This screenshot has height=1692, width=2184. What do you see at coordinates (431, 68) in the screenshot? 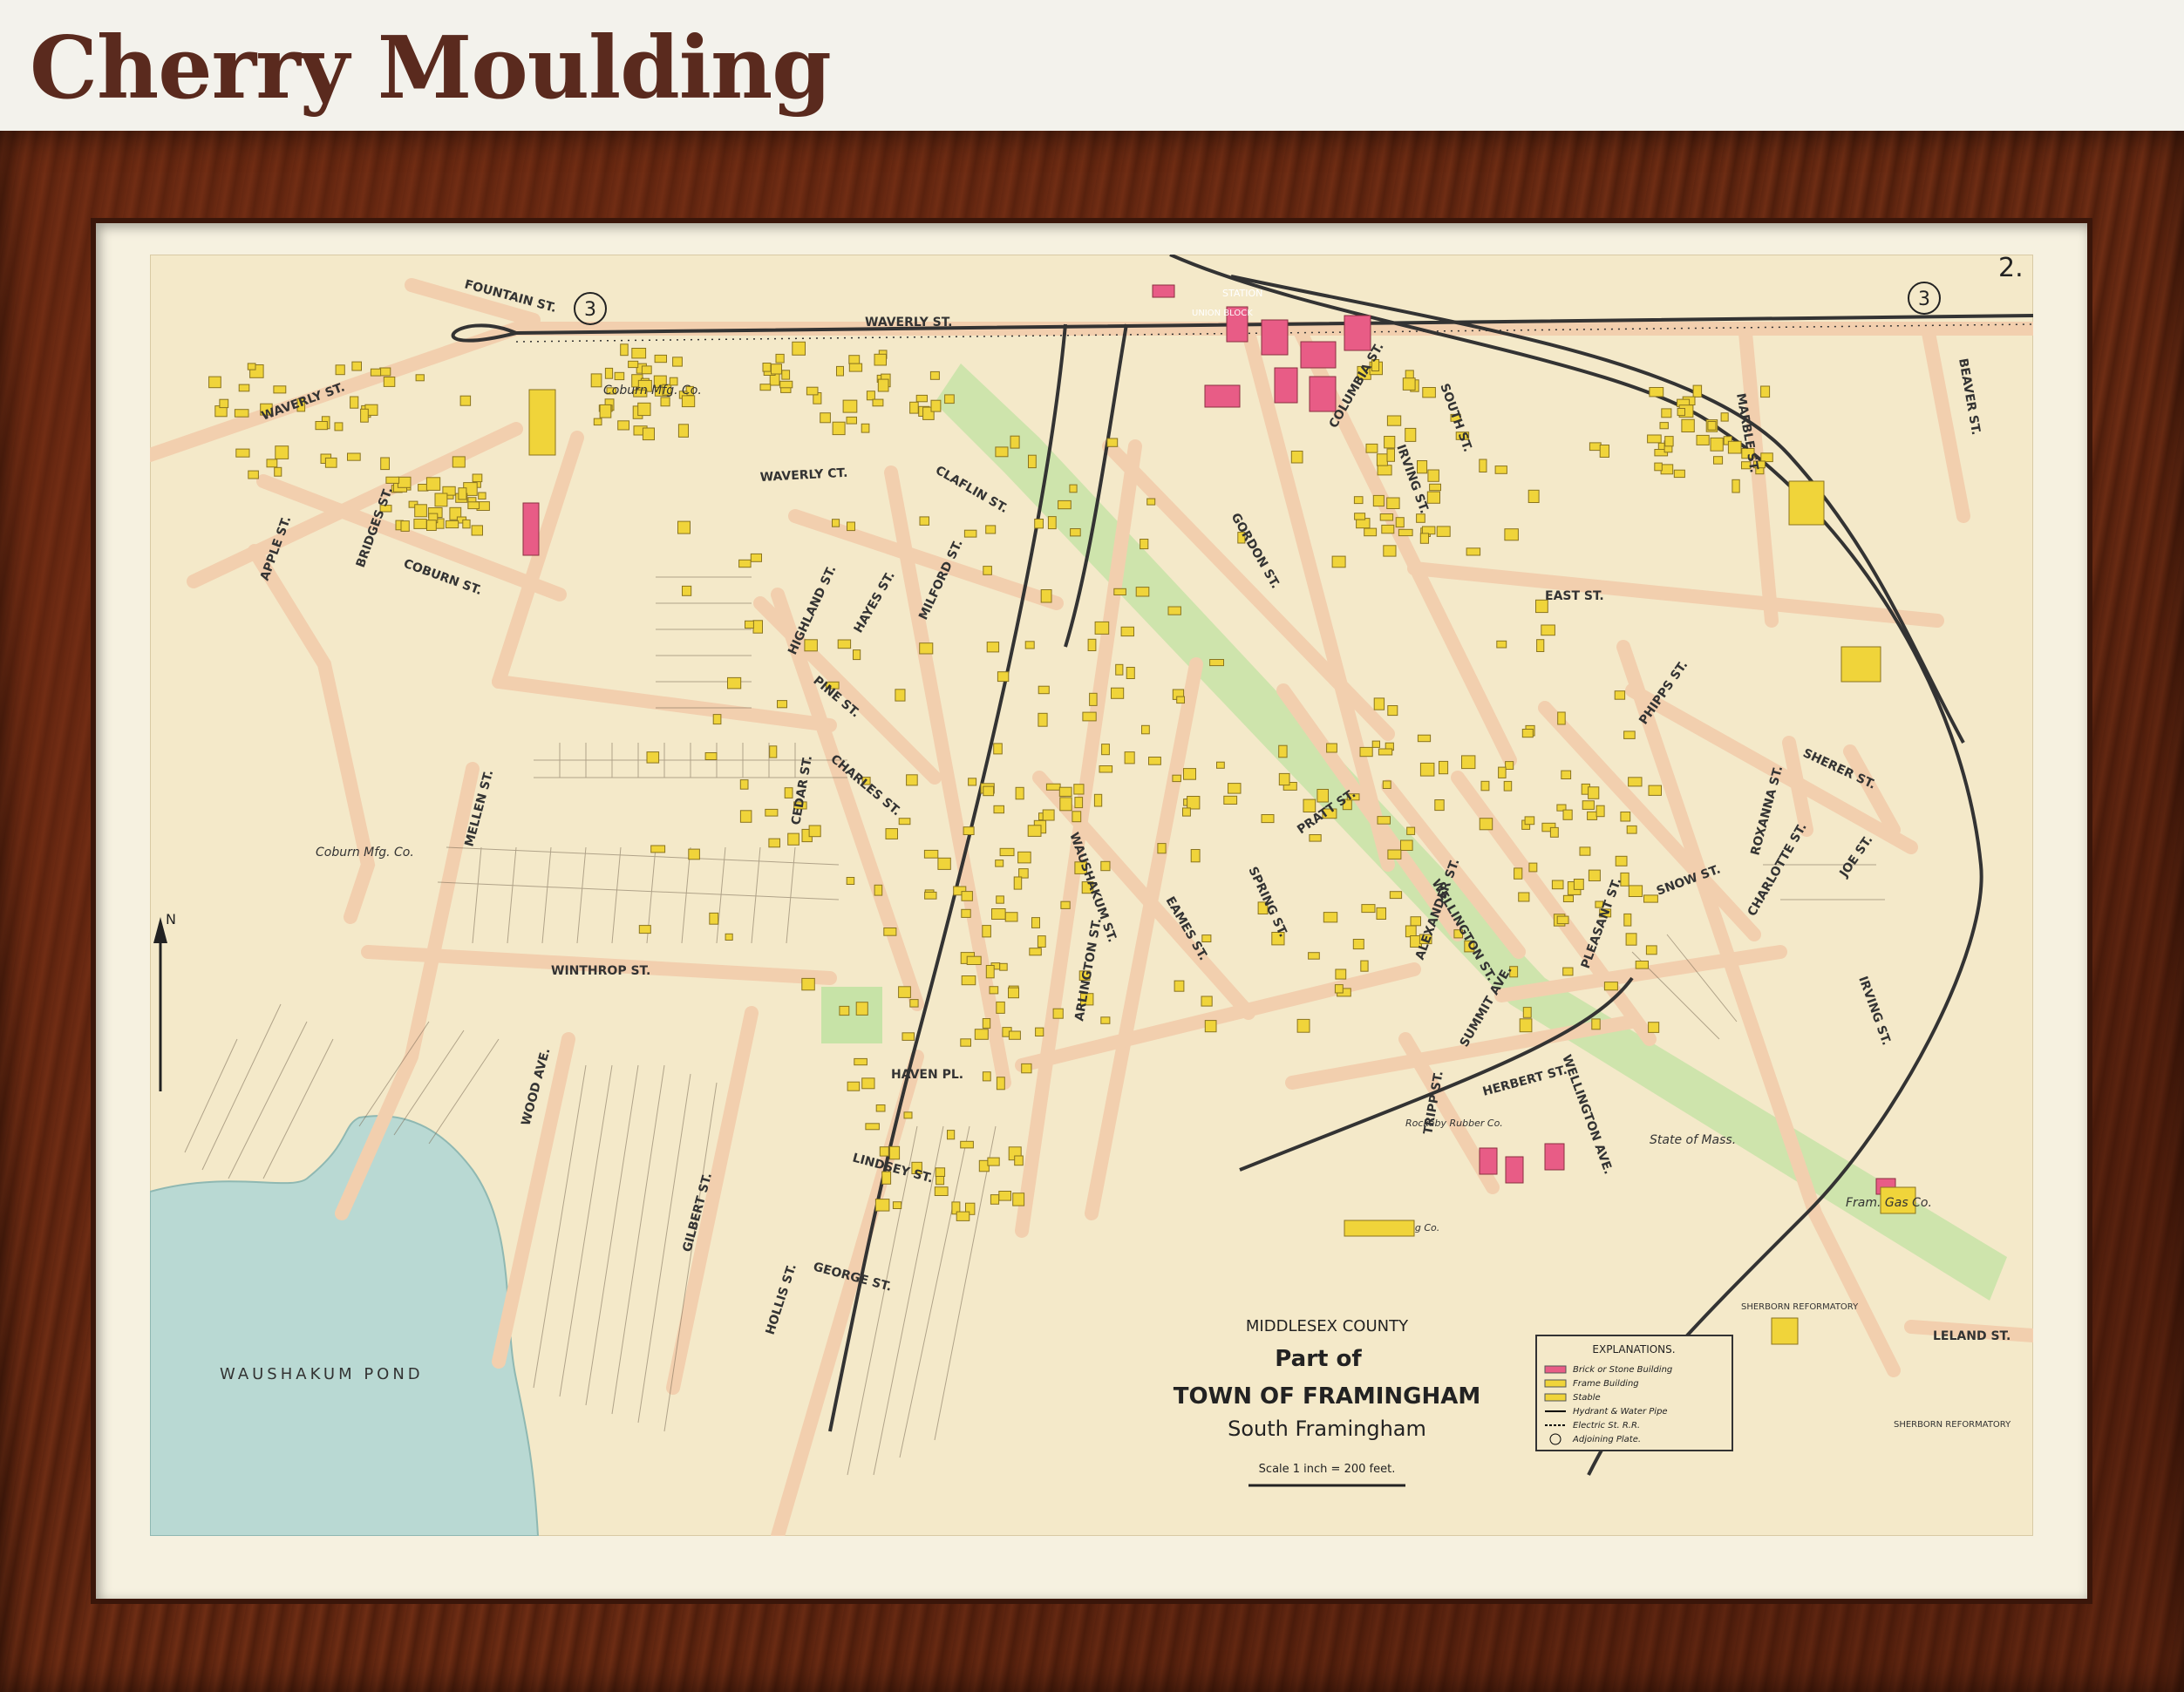
I see `page-heading: Cherry Moulding` at bounding box center [431, 68].